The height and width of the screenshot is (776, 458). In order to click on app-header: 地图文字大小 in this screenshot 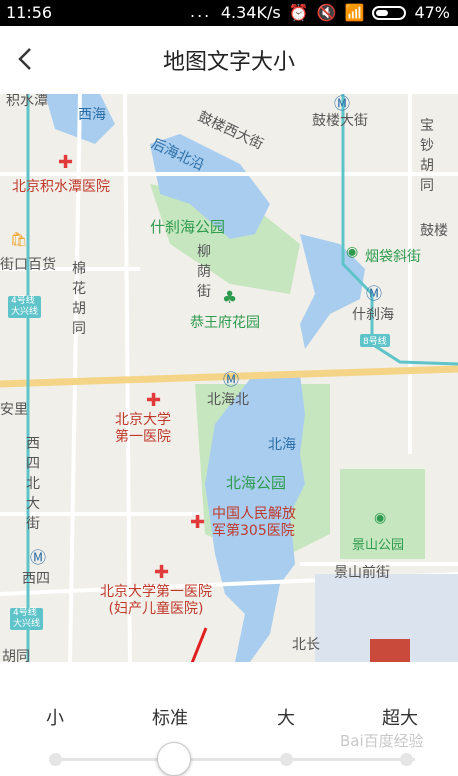, I will do `click(229, 60)`.